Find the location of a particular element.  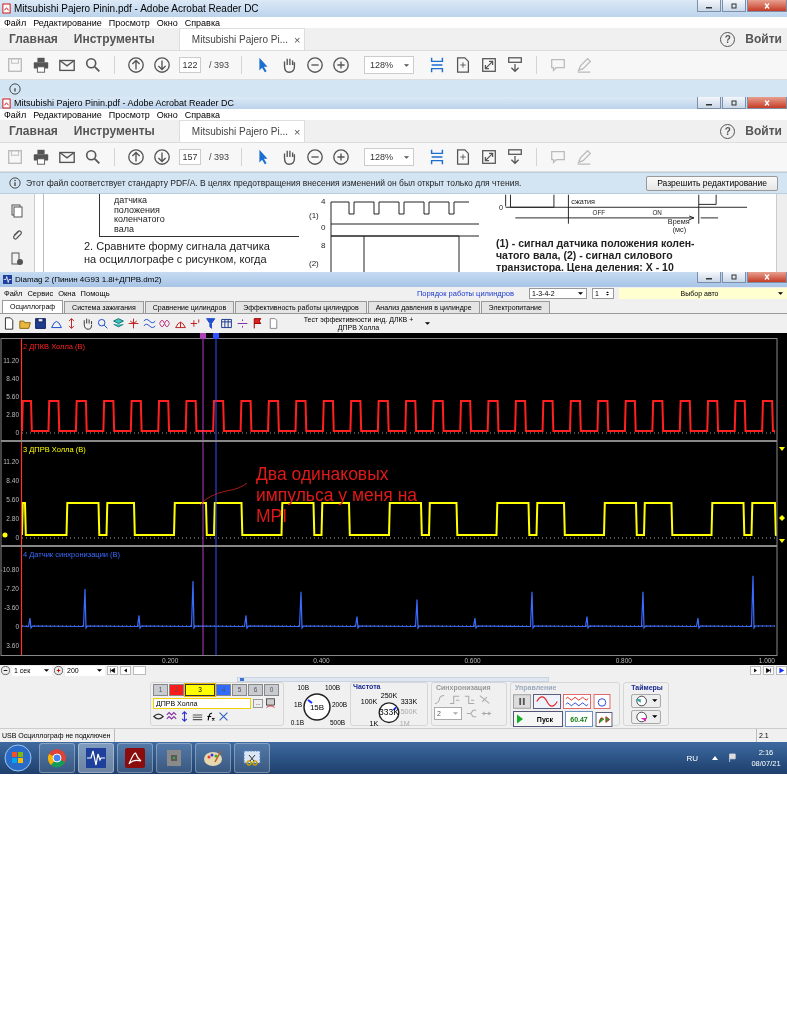

minus-icon is located at coordinates (5, 670).